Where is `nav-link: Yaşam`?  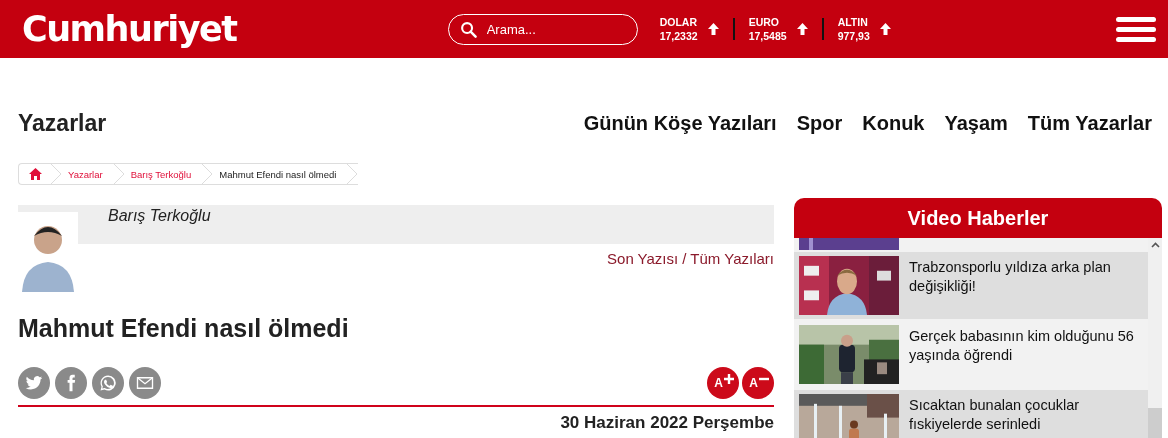
nav-link: Yaşam is located at coordinates (976, 123).